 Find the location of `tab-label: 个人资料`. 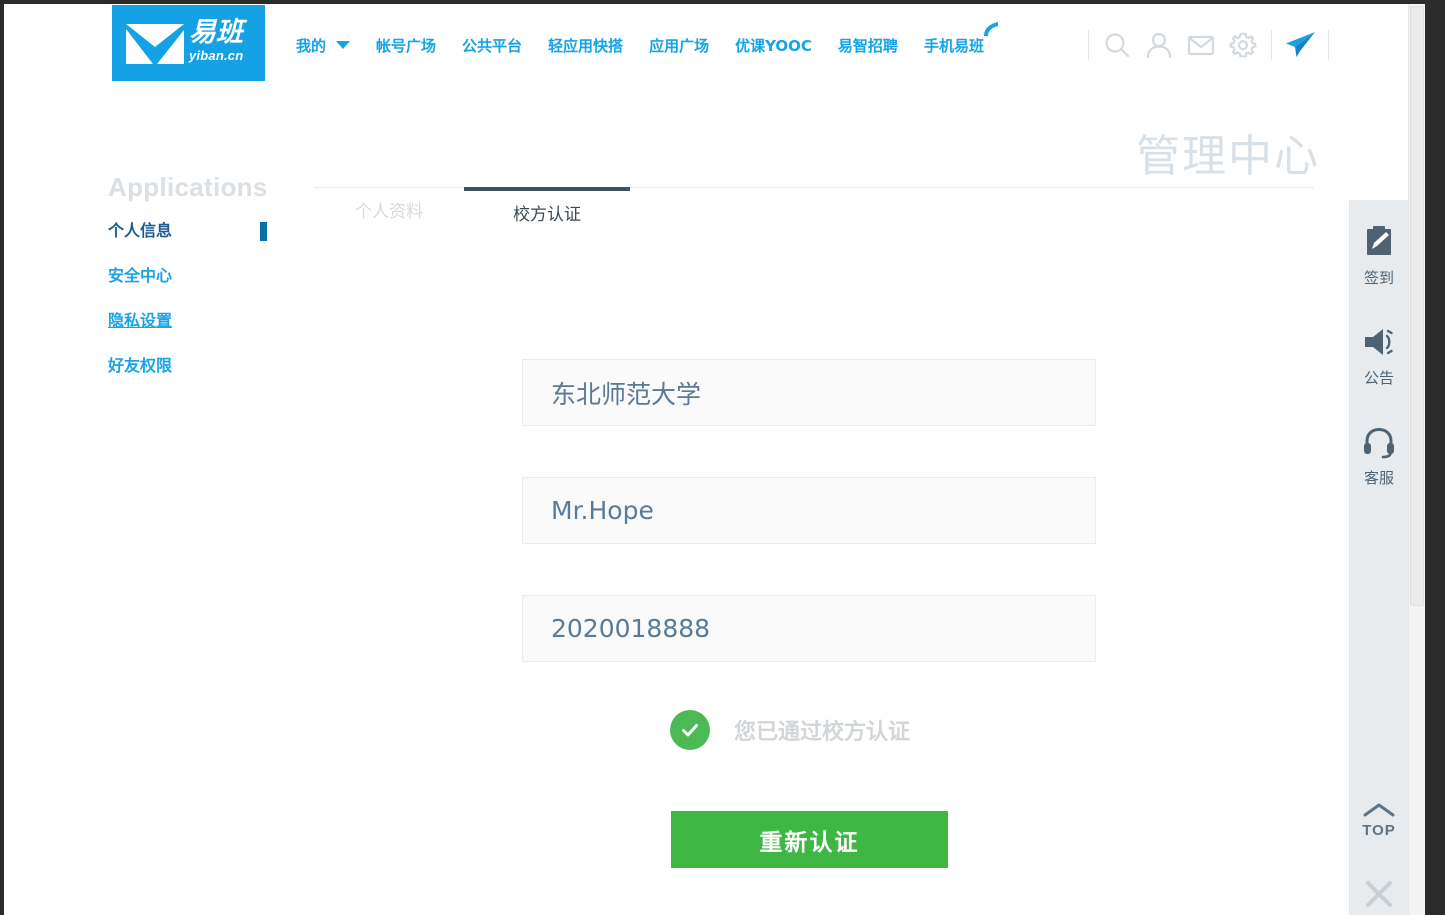

tab-label: 个人资料 is located at coordinates (389, 212).